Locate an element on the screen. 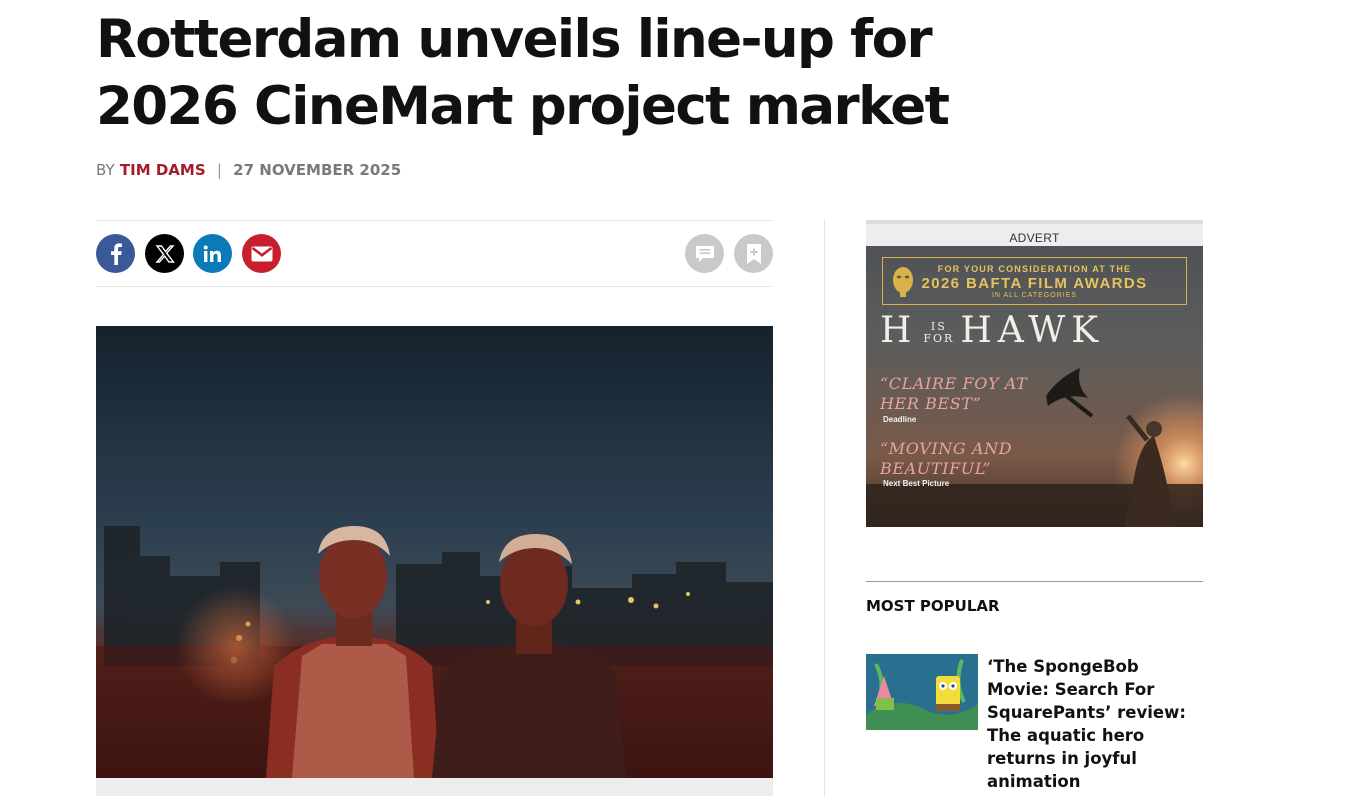 Image resolution: width=1353 pixels, height=796 pixels. byline: BY TIM DAMS | 27 NOVEMBER 2025 is located at coordinates (248, 170).